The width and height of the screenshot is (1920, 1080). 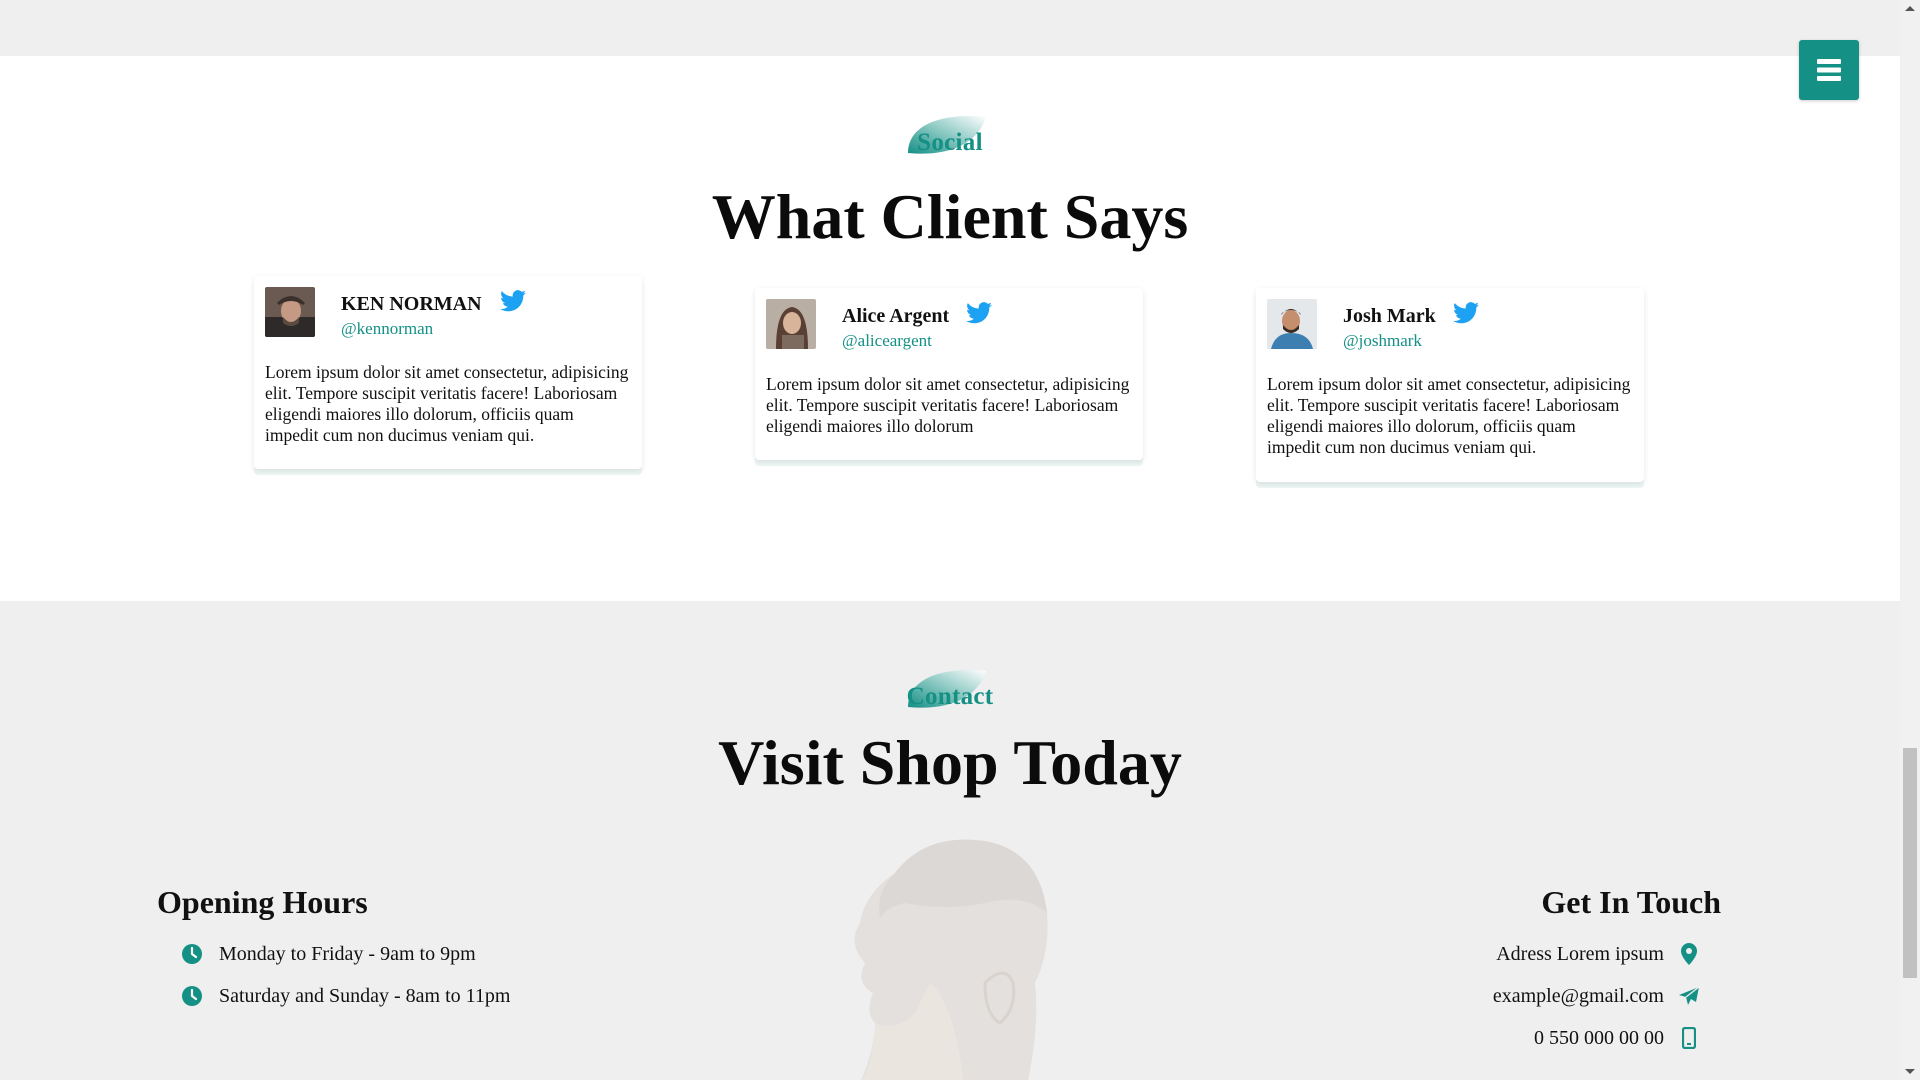 I want to click on mobile-phone-icon, so click(x=1689, y=1038).